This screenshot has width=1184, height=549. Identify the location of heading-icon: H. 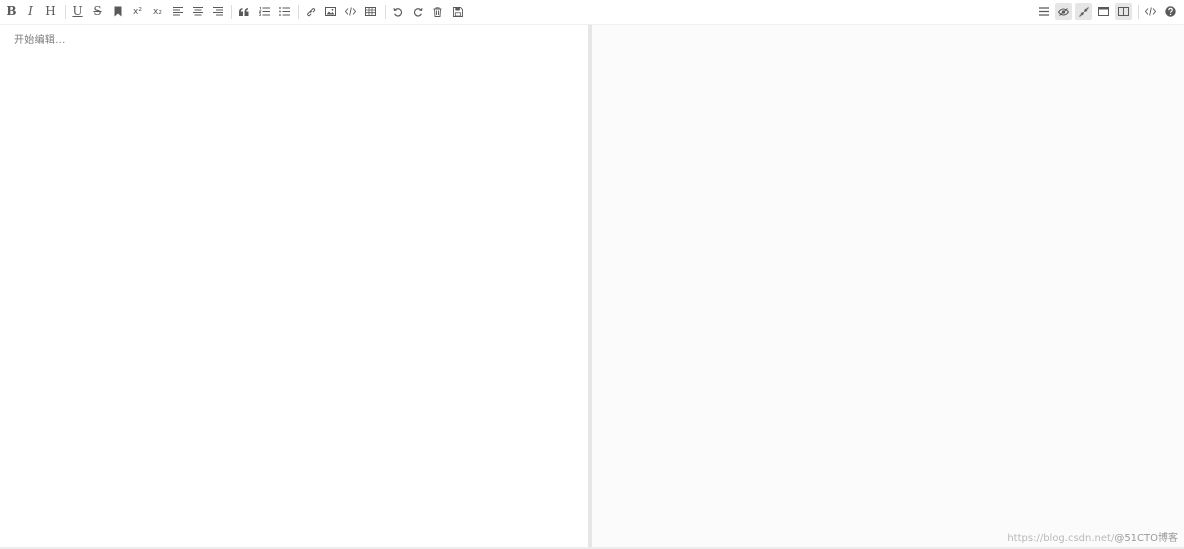
(50, 11).